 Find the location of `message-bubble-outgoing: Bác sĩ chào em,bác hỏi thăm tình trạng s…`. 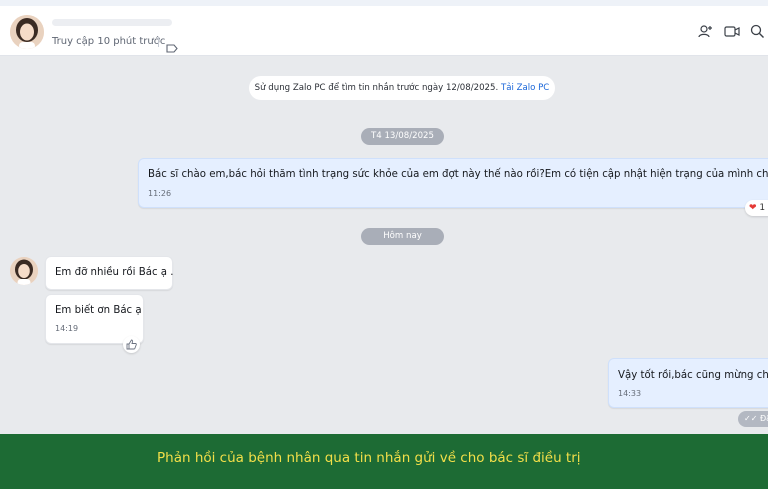

message-bubble-outgoing: Bác sĩ chào em,bác hỏi thăm tình trạng s… is located at coordinates (453, 183).